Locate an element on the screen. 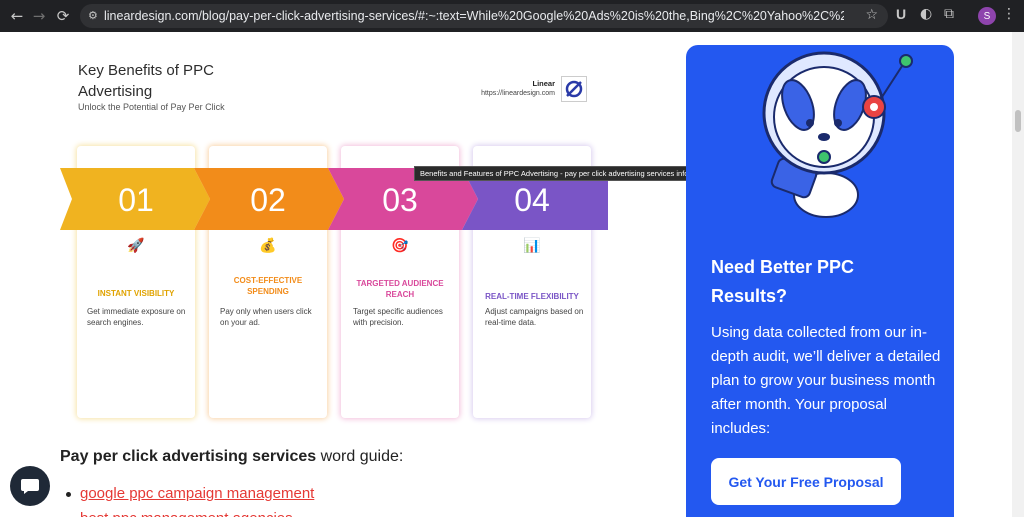  step-title-3: TARGETED AUDIENCE REACH is located at coordinates (400, 289).